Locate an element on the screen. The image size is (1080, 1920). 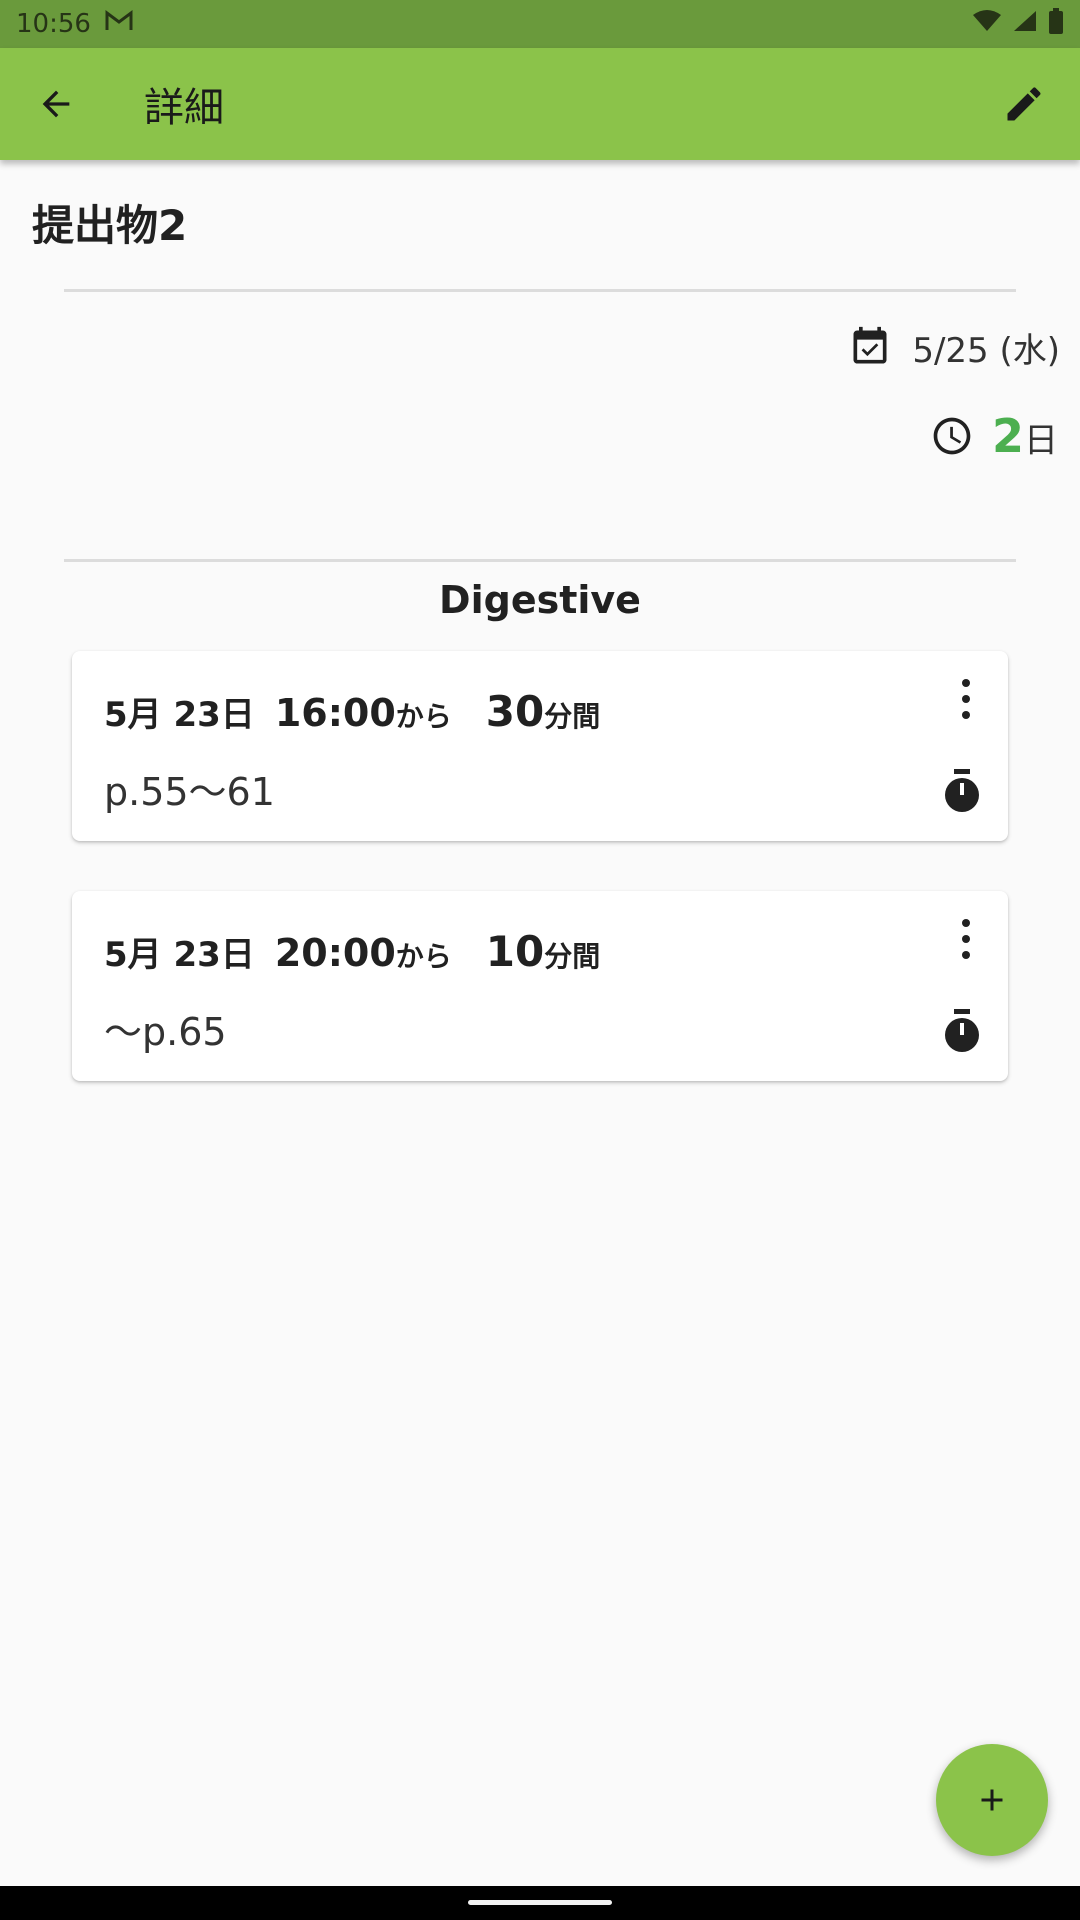
task-title: 提出物2 is located at coordinates (110, 225).